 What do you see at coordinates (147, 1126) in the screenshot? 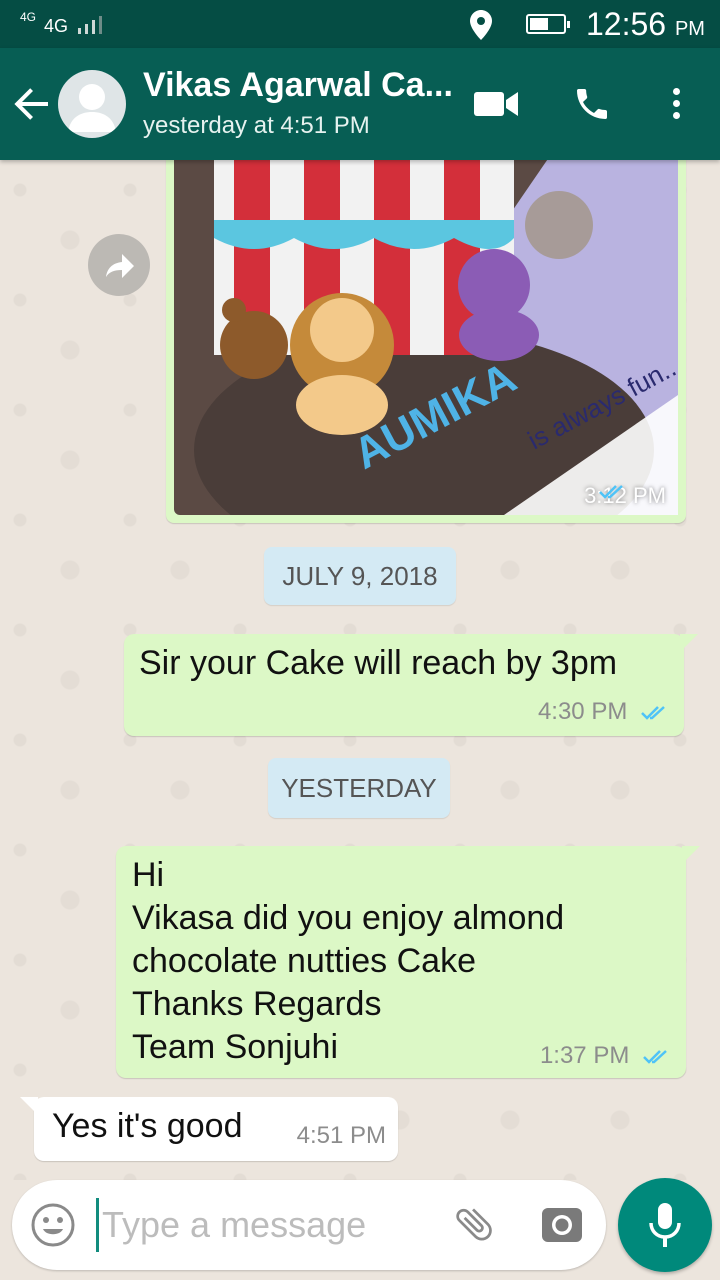
I see `message-text: Yes it's good` at bounding box center [147, 1126].